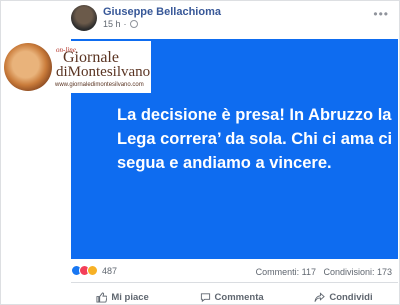  What do you see at coordinates (112, 24) in the screenshot?
I see `post-time: 15 h` at bounding box center [112, 24].